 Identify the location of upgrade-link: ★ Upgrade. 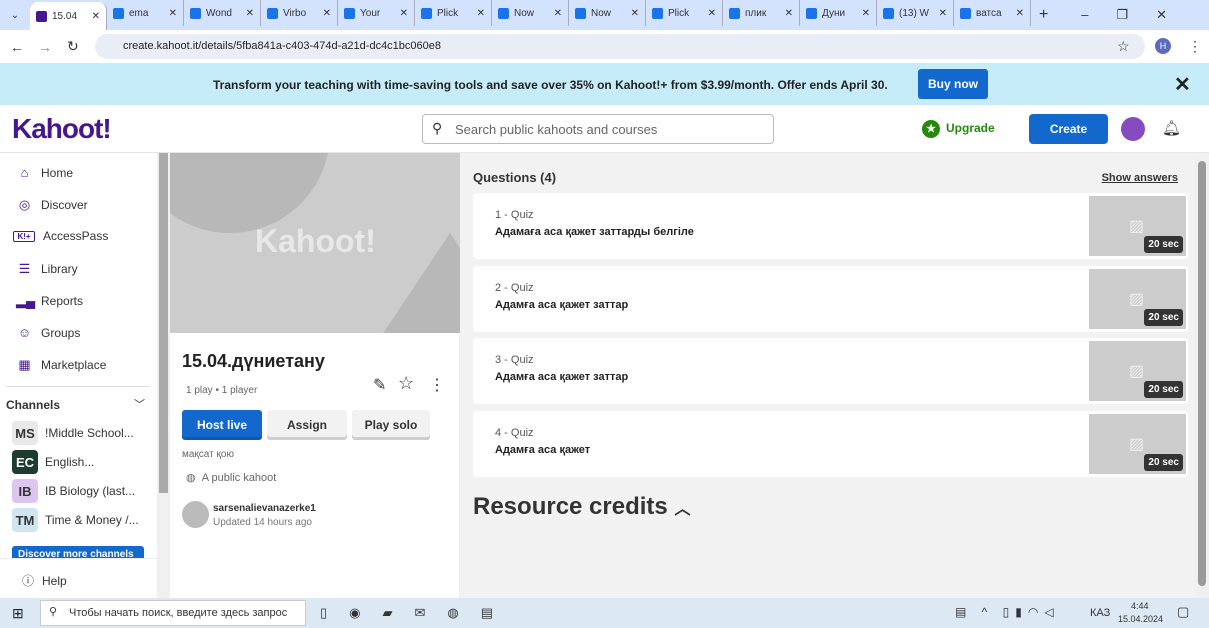
(958, 129).